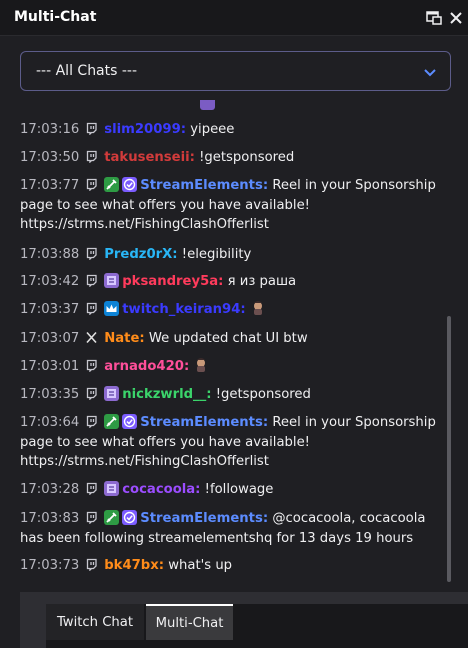 This screenshot has width=468, height=648. What do you see at coordinates (262, 281) in the screenshot?
I see `message-text: я из раша` at bounding box center [262, 281].